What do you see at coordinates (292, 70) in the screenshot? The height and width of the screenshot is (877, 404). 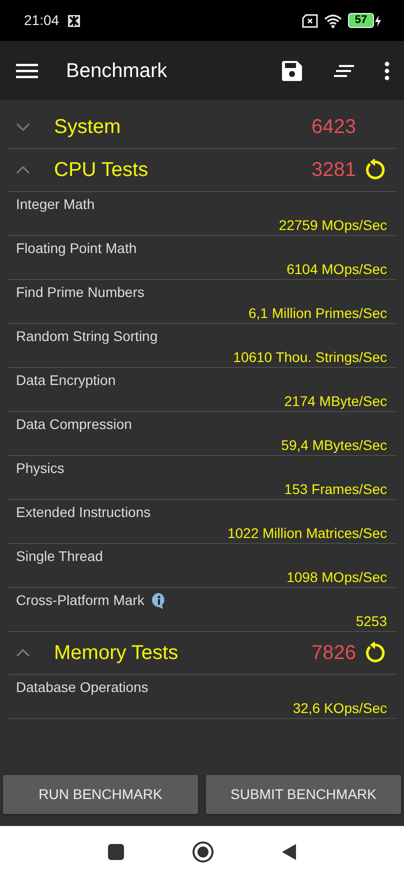 I see `save-icon` at bounding box center [292, 70].